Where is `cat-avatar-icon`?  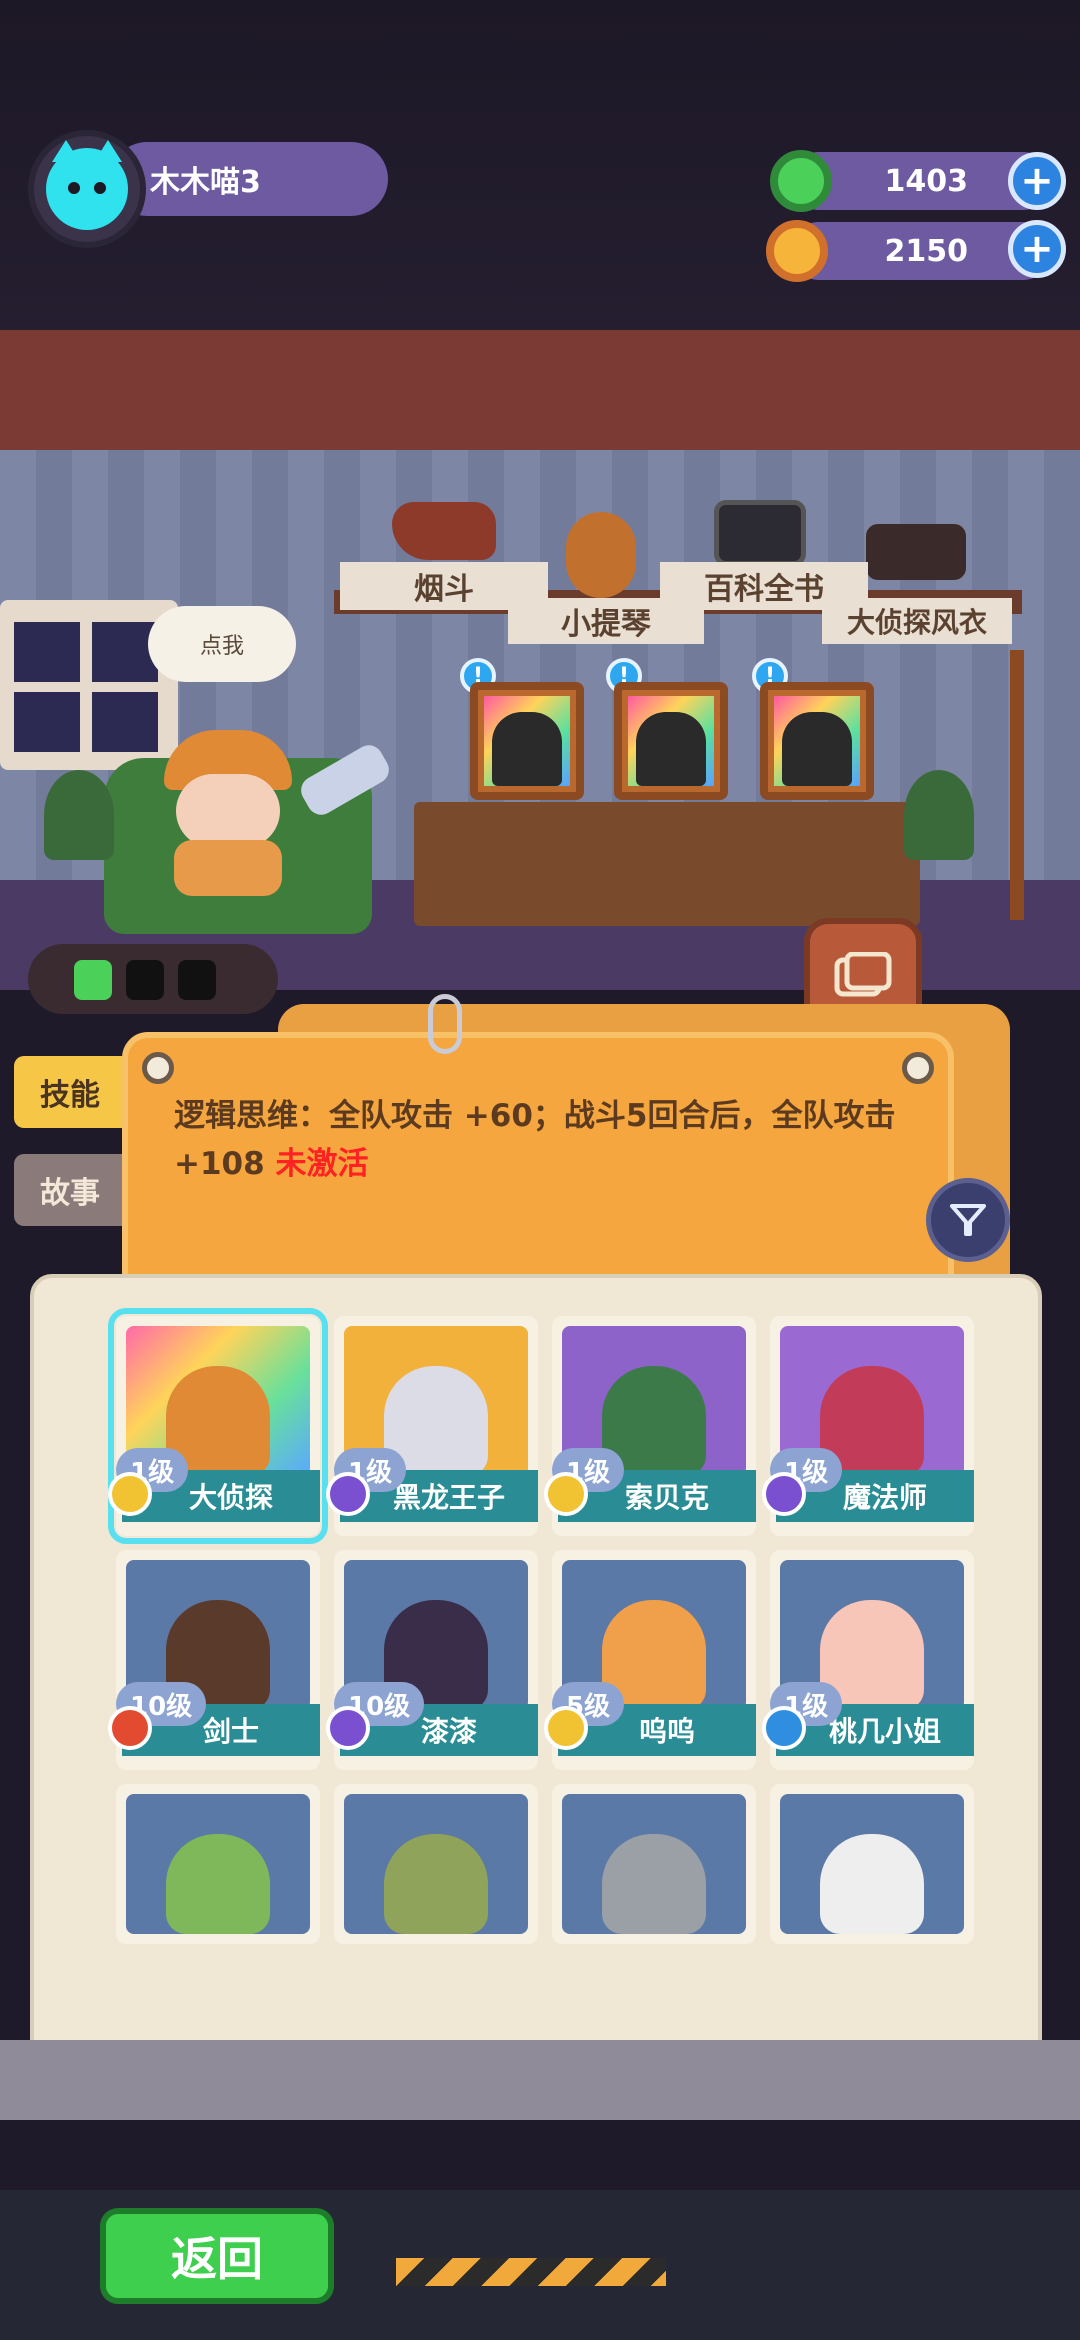
cat-avatar-icon is located at coordinates (87, 185).